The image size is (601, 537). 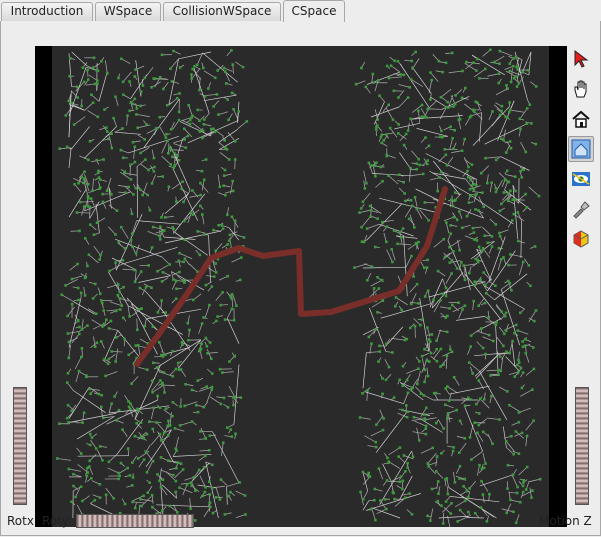 I want to click on view-all-button, so click(x=581, y=149).